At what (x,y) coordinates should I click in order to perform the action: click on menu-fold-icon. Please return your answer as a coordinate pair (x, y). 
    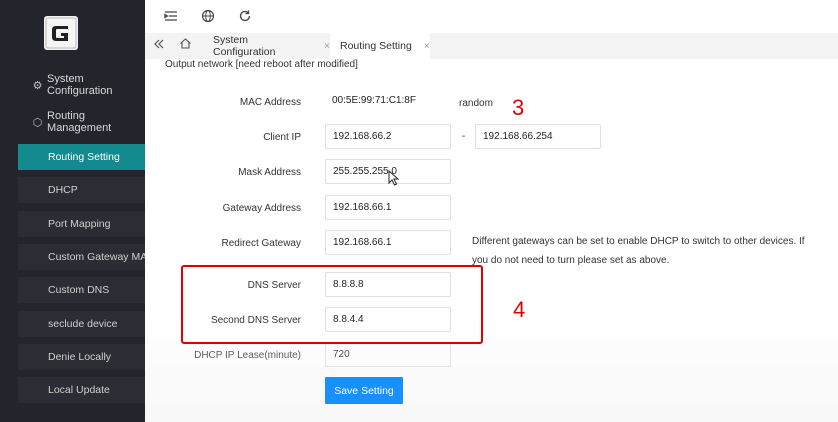
    Looking at the image, I should click on (171, 17).